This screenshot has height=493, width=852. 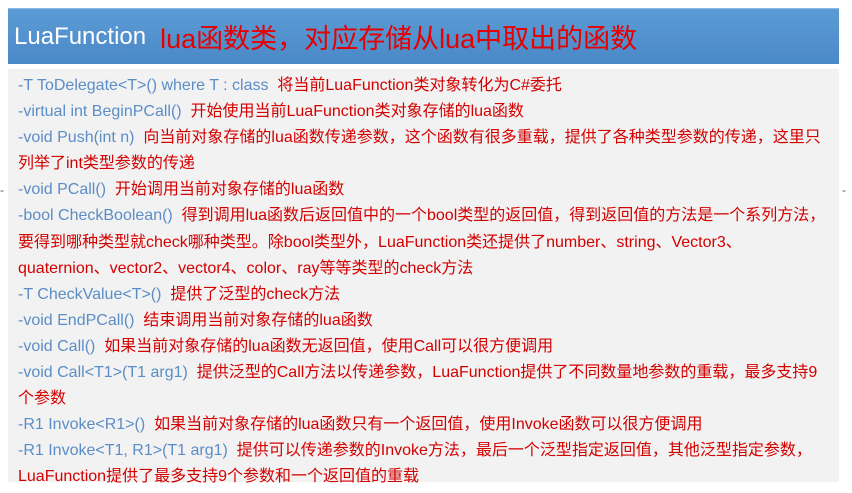 What do you see at coordinates (399, 39) in the screenshot?
I see `title-description: lua函数类，对应存储从lua中取出的函数` at bounding box center [399, 39].